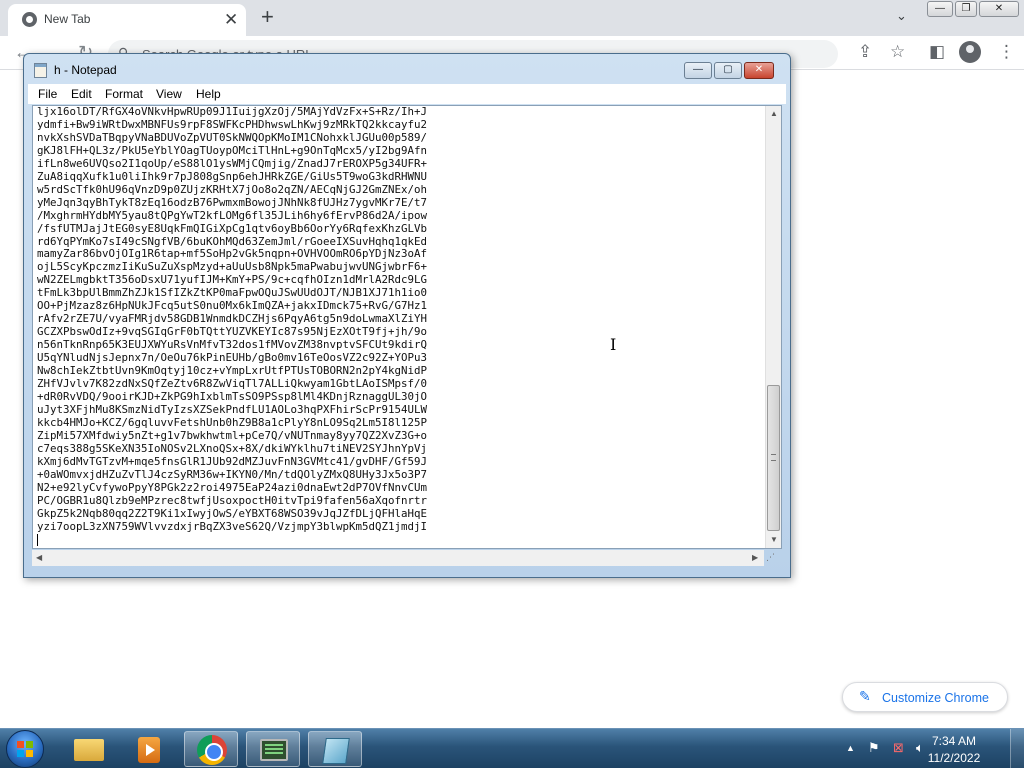 This screenshot has width=1024, height=768. What do you see at coordinates (901, 16) in the screenshot?
I see `tab-search-dropdown-icon: ⌄` at bounding box center [901, 16].